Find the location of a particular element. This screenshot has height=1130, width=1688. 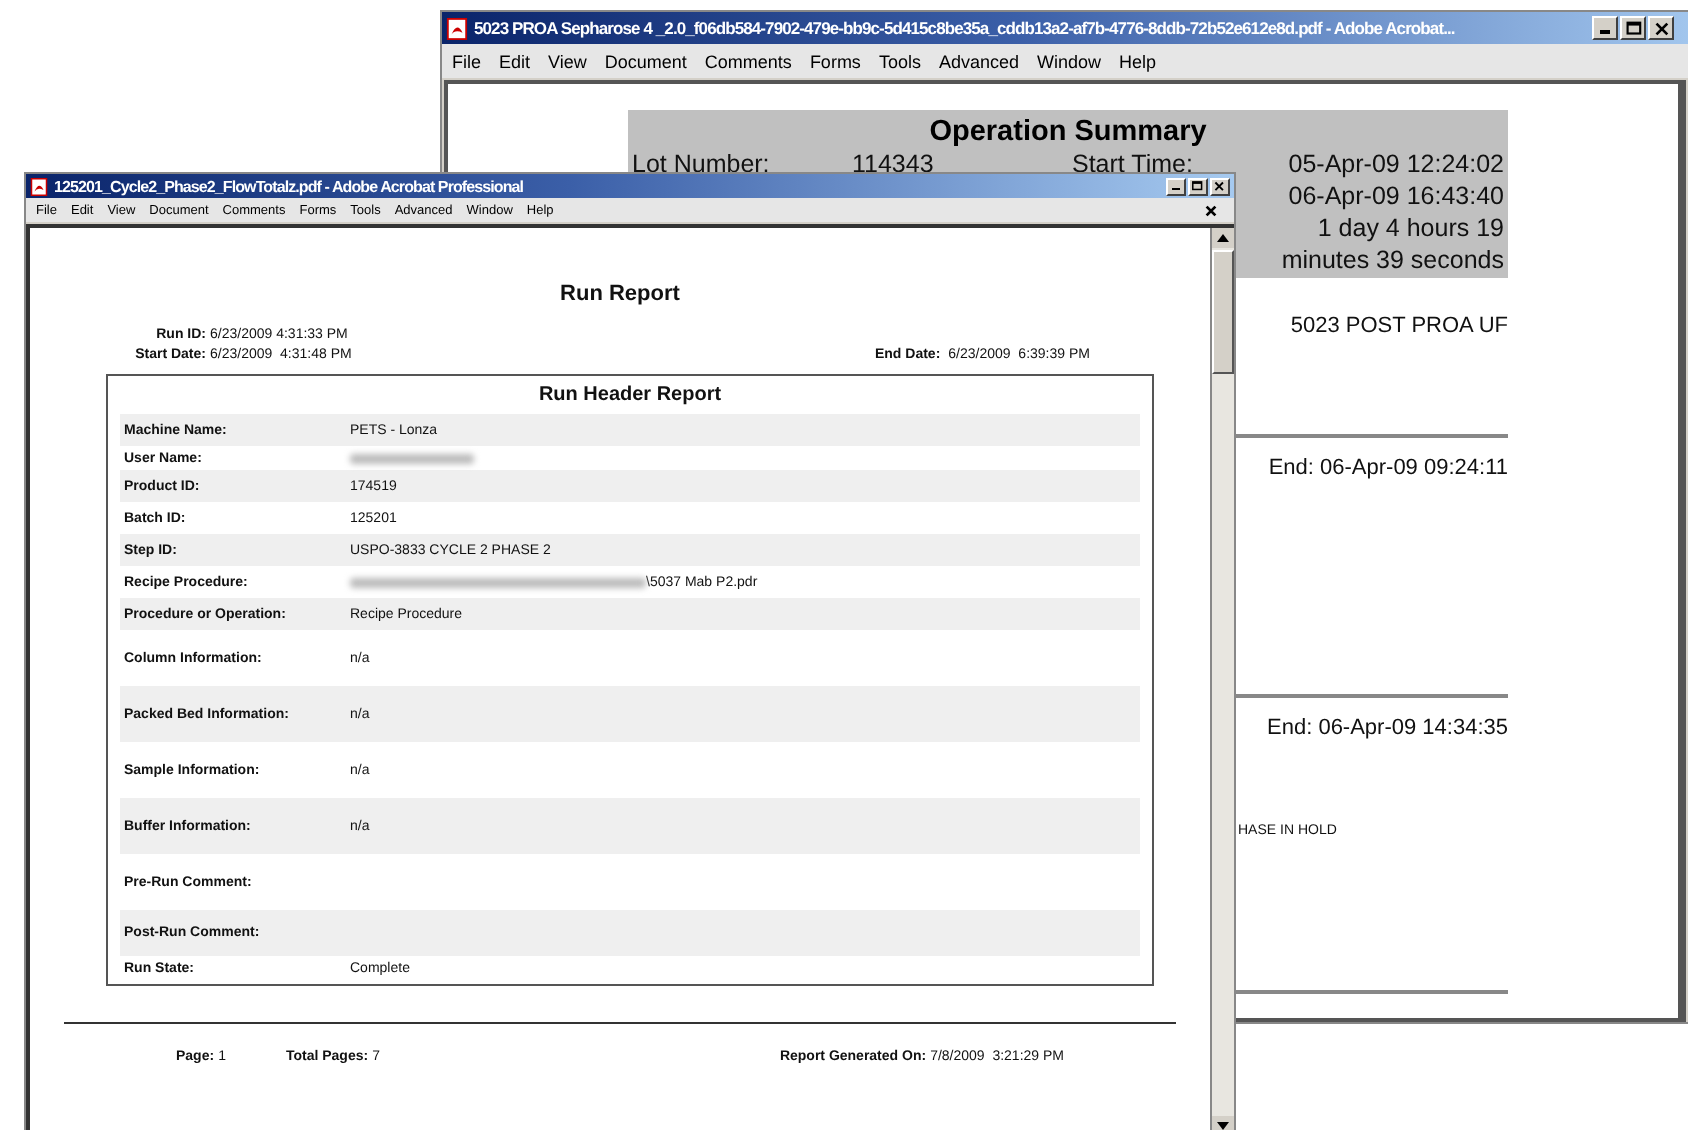

menu-item: Tools is located at coordinates (899, 61).